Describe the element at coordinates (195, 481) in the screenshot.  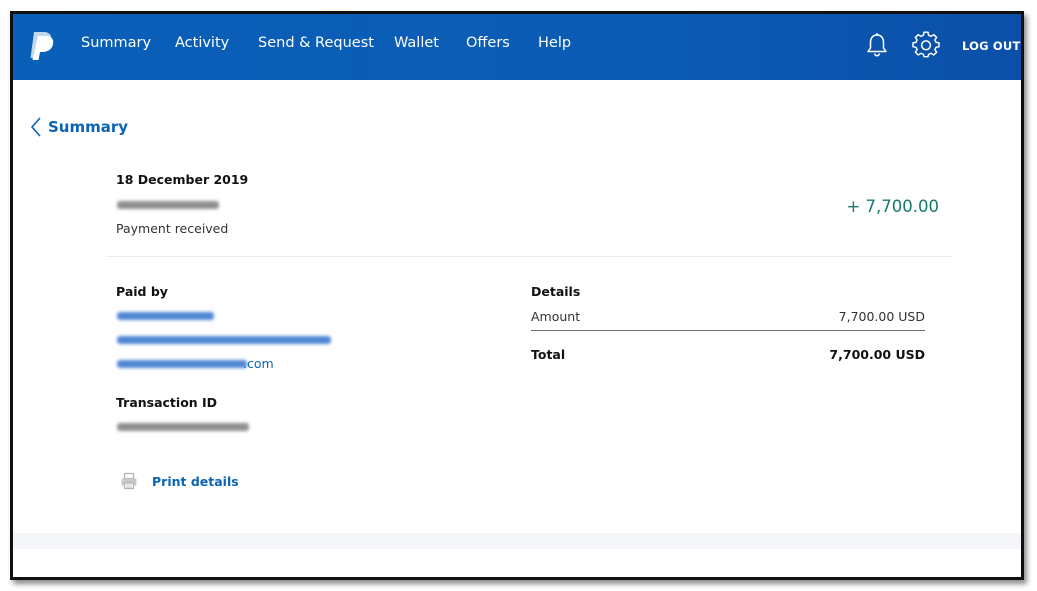
I see `print-details-label: Print details` at that location.